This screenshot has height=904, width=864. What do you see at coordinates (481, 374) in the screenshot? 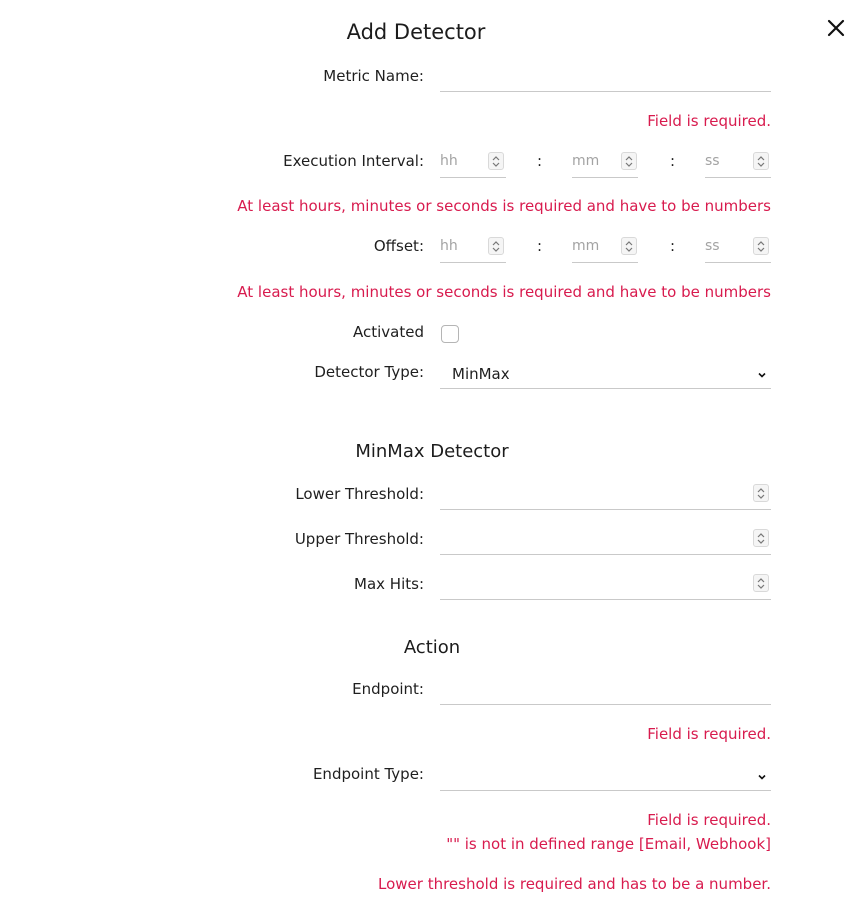
I see `detector-type-value: MinMax` at bounding box center [481, 374].